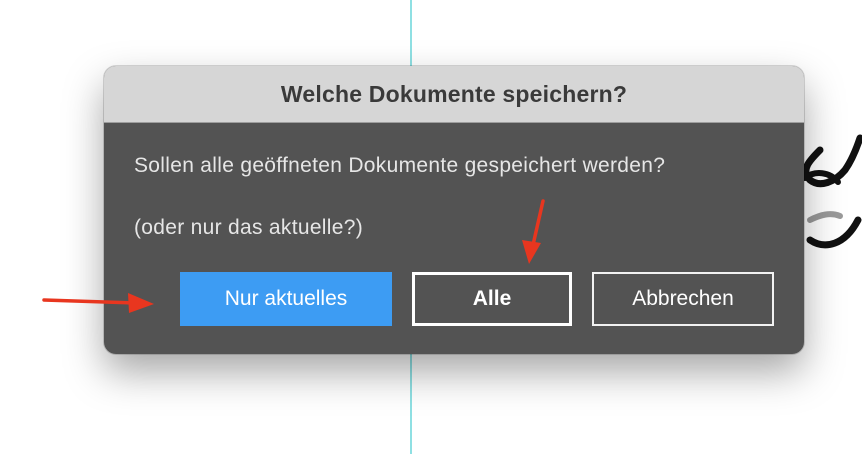  I want to click on dialog-title: Welche Dokumente speichern?, so click(454, 93).